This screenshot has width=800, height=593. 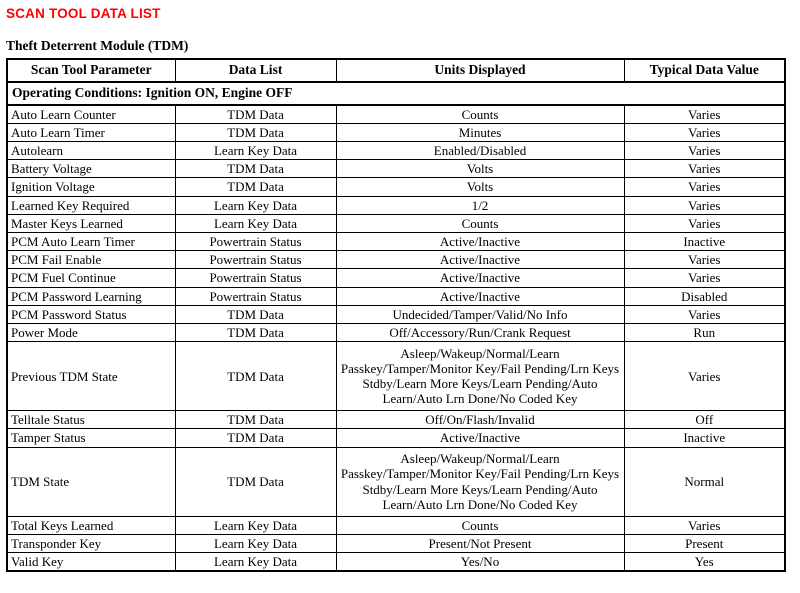 What do you see at coordinates (91, 187) in the screenshot?
I see `cell-scan-tool-parameter: Ignition Voltage` at bounding box center [91, 187].